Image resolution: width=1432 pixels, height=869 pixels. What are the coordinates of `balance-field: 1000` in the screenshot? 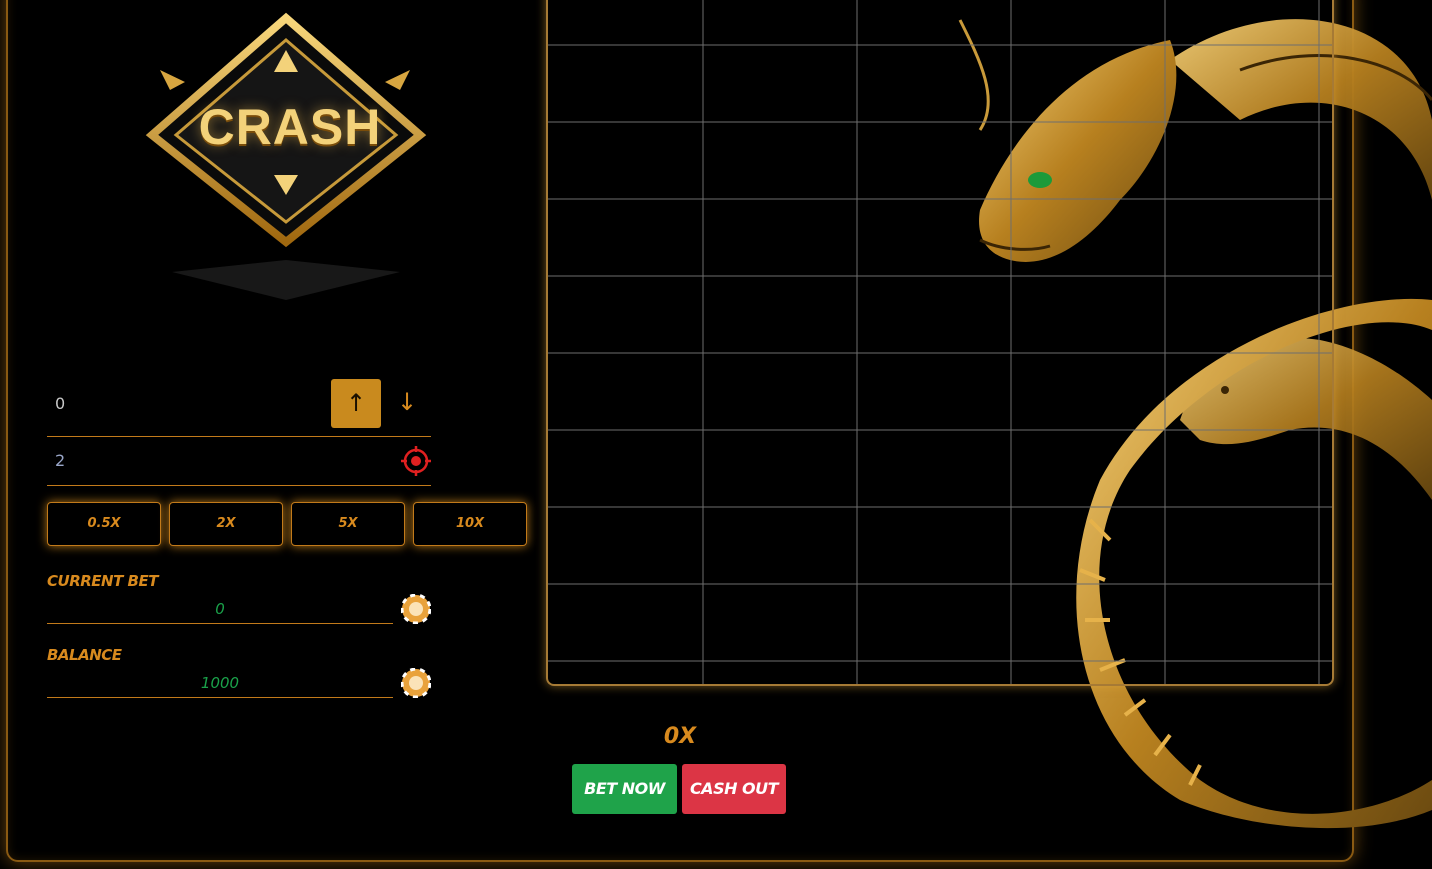 It's located at (220, 684).